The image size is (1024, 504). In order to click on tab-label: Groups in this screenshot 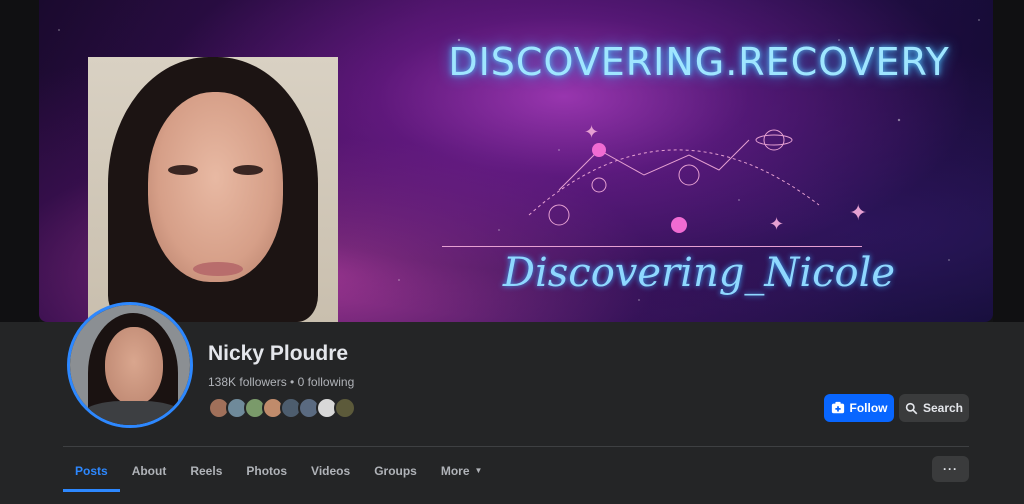, I will do `click(395, 470)`.